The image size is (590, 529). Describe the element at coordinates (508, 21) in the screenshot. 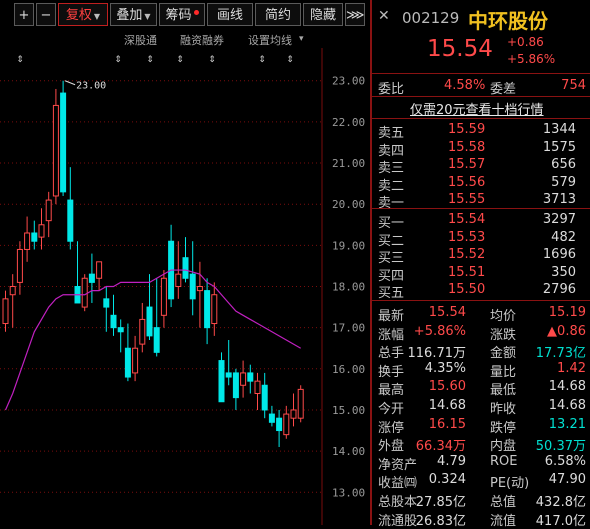

I see `stock-name: 中环股份` at that location.